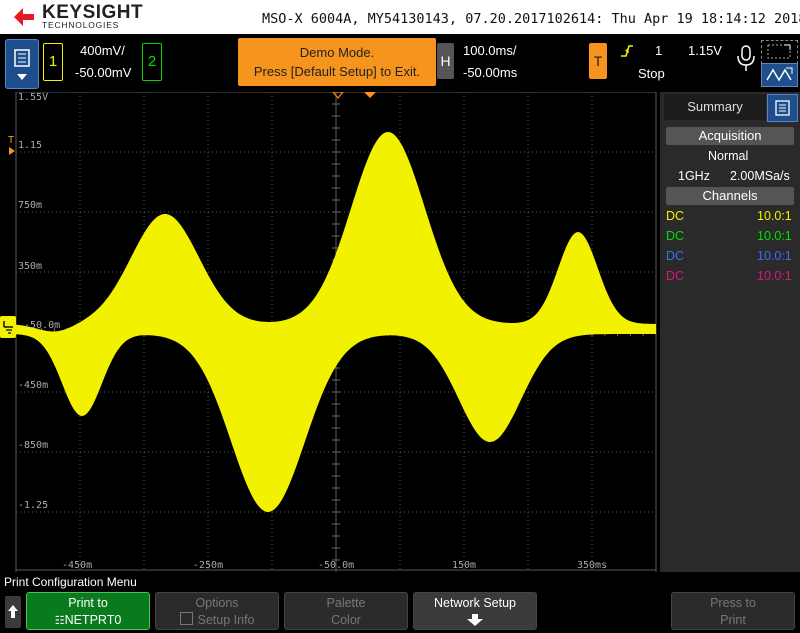  I want to click on y-axis-label: 1.15, so click(30, 145).